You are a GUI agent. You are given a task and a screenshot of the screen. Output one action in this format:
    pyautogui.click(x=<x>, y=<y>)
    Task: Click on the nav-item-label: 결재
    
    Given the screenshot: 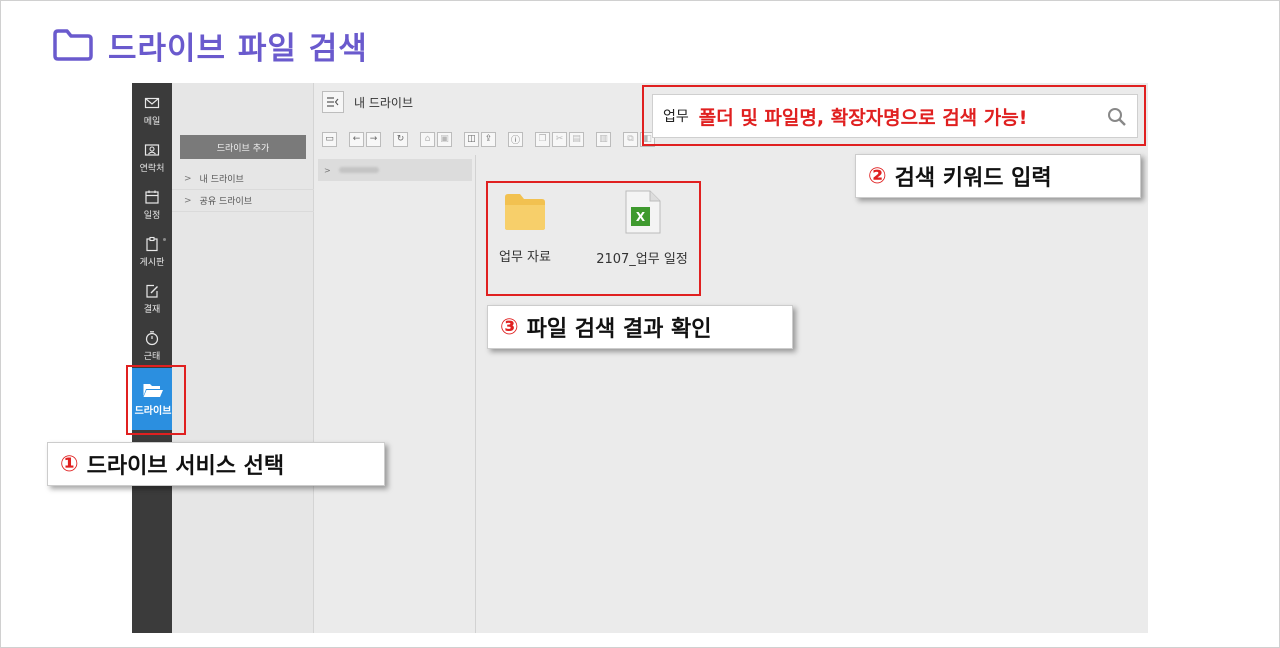 What is the action you would take?
    pyautogui.click(x=152, y=310)
    